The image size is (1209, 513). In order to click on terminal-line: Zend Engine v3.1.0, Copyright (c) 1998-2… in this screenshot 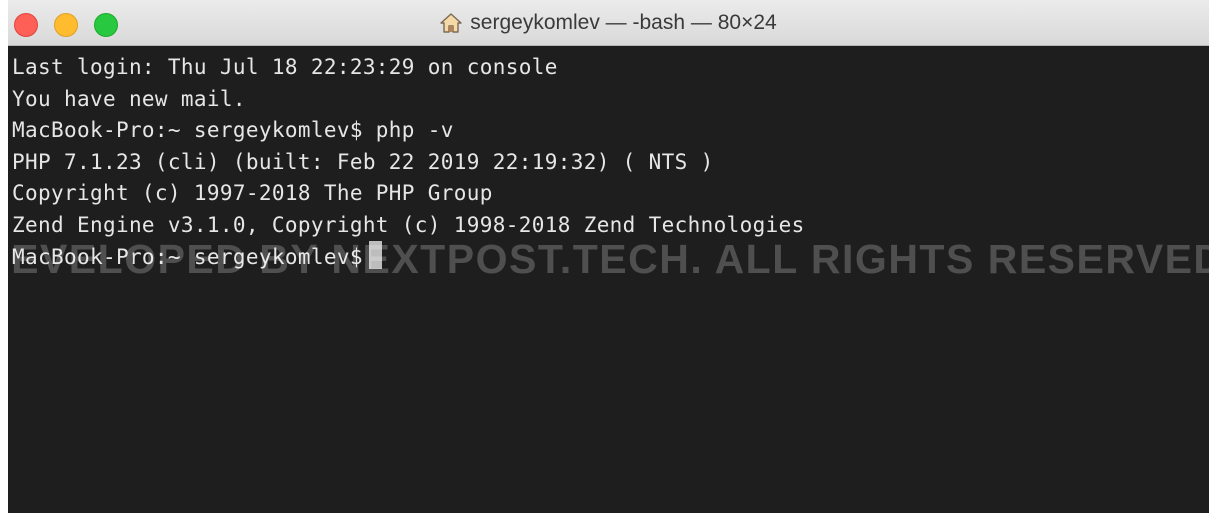, I will do `click(408, 224)`.